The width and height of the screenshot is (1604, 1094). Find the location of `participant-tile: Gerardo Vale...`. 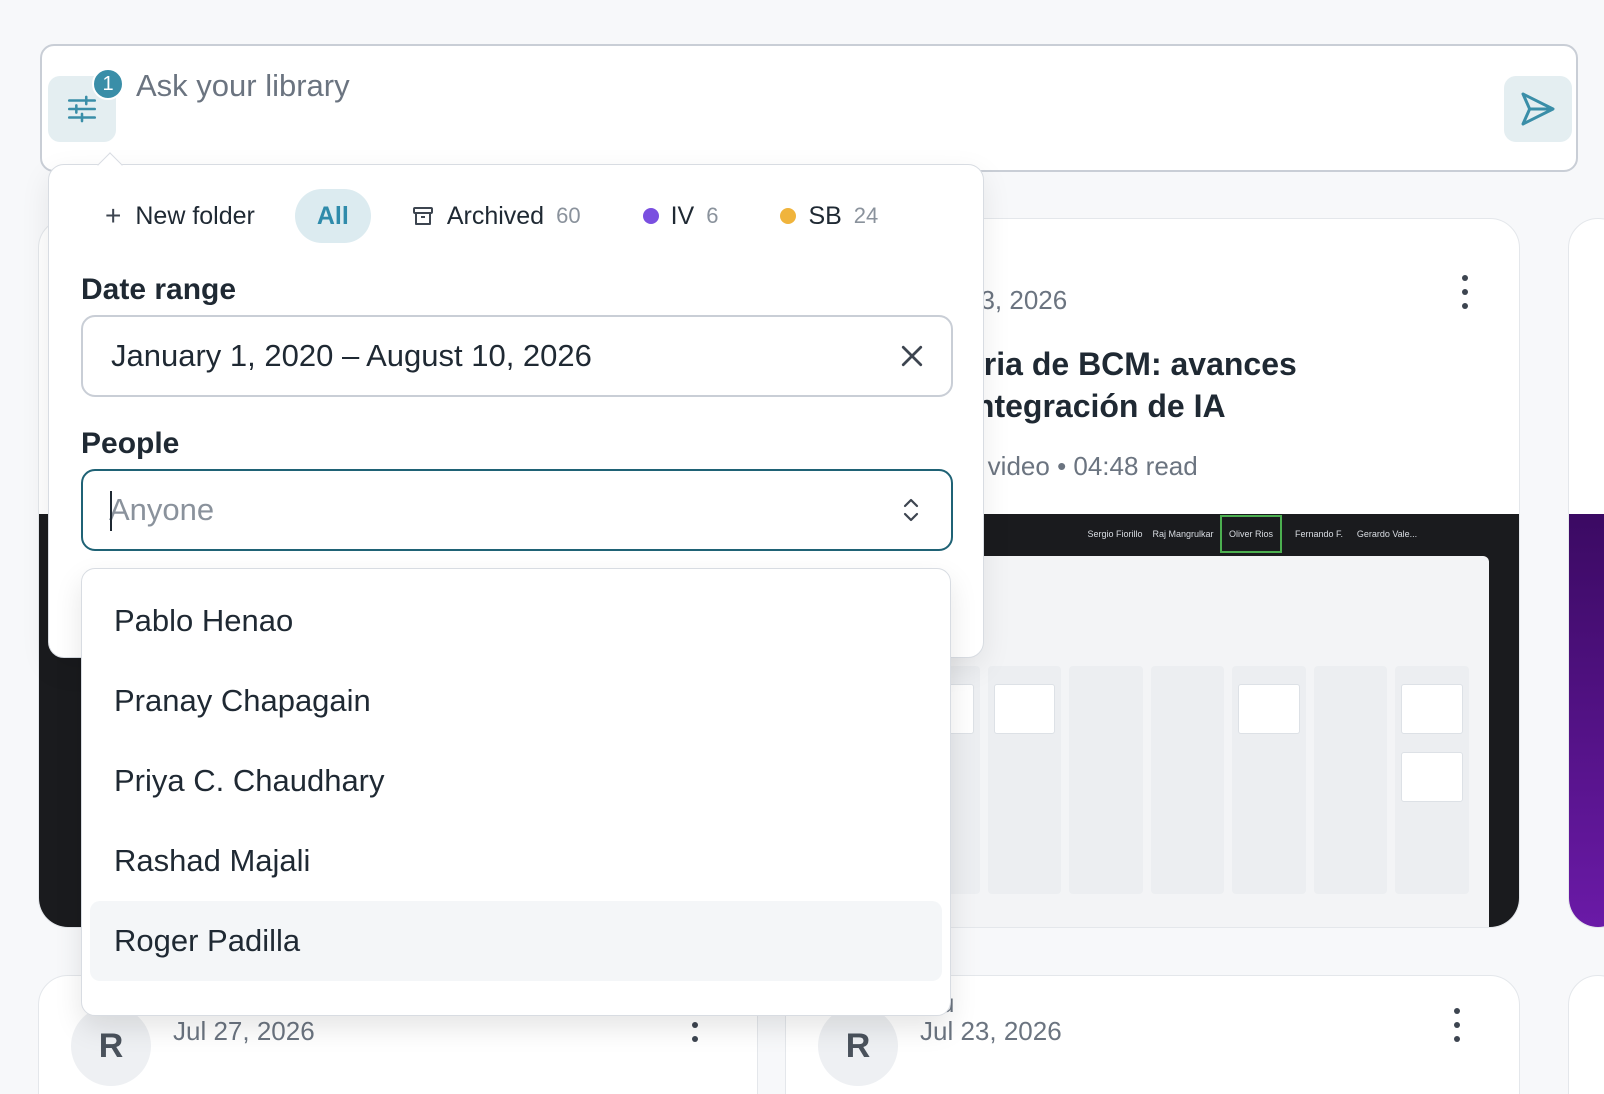

participant-tile: Gerardo Vale... is located at coordinates (1387, 534).